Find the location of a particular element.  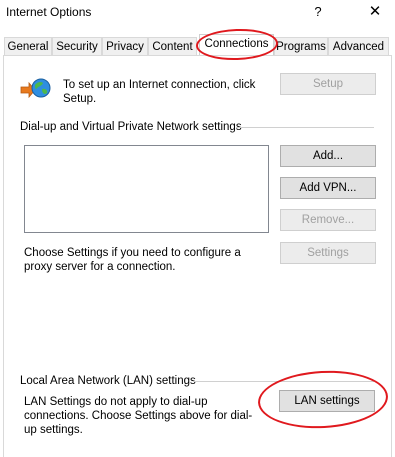

help-button: ? is located at coordinates (318, 12).